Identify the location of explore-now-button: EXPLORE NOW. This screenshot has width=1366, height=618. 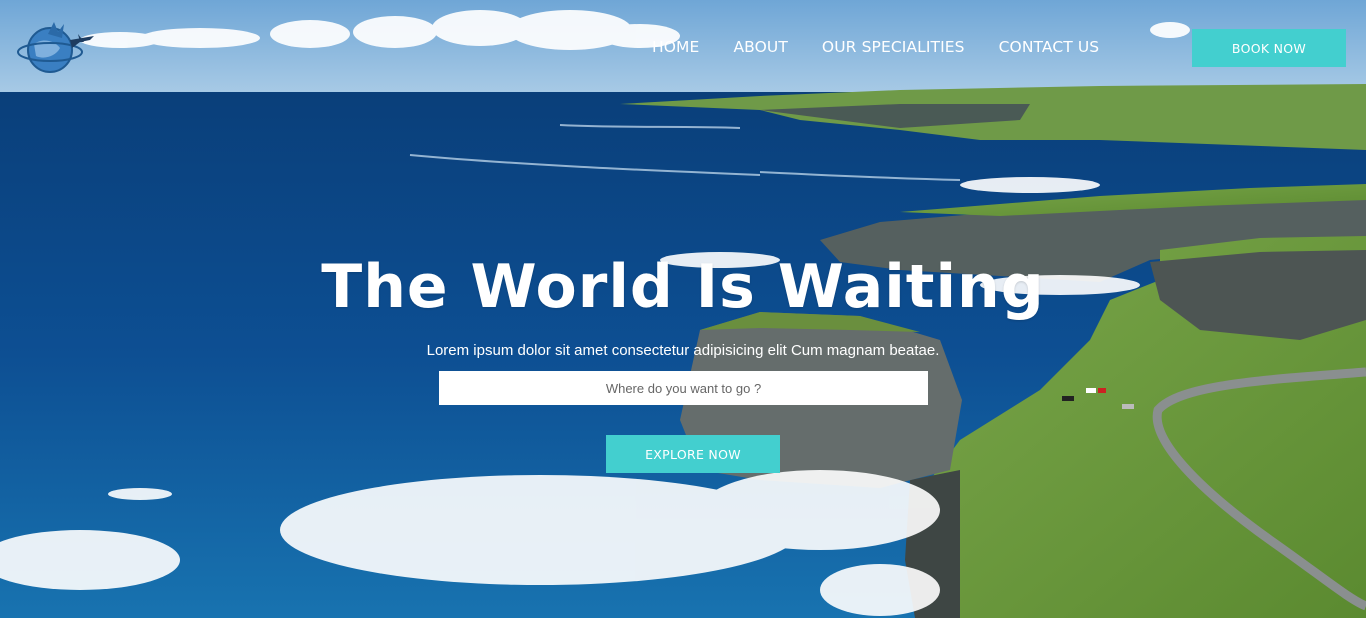
(693, 454).